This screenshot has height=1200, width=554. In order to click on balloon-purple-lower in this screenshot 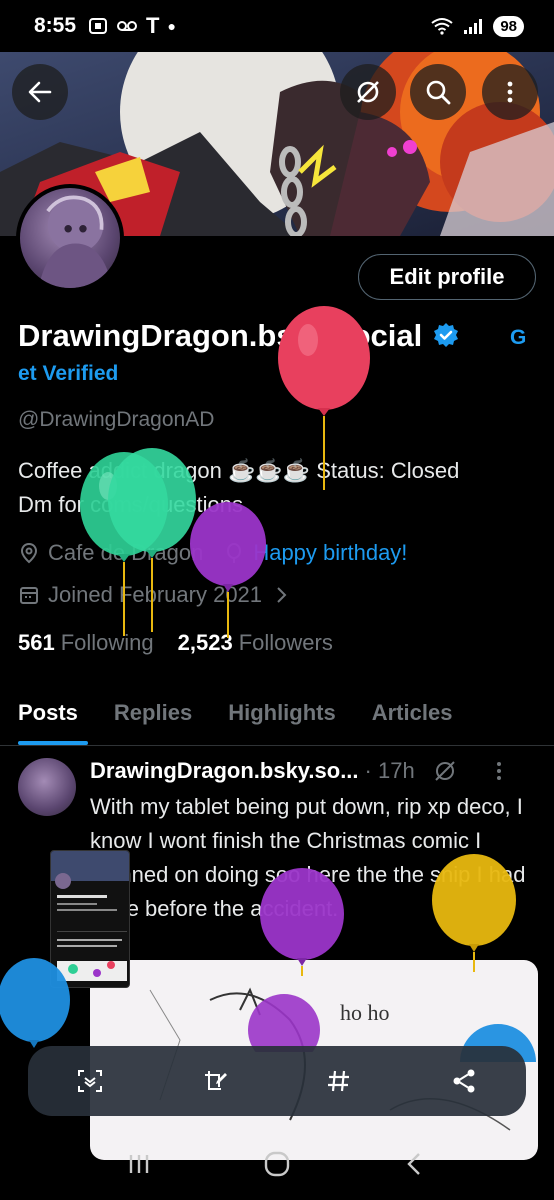, I will do `click(284, 1023)`.